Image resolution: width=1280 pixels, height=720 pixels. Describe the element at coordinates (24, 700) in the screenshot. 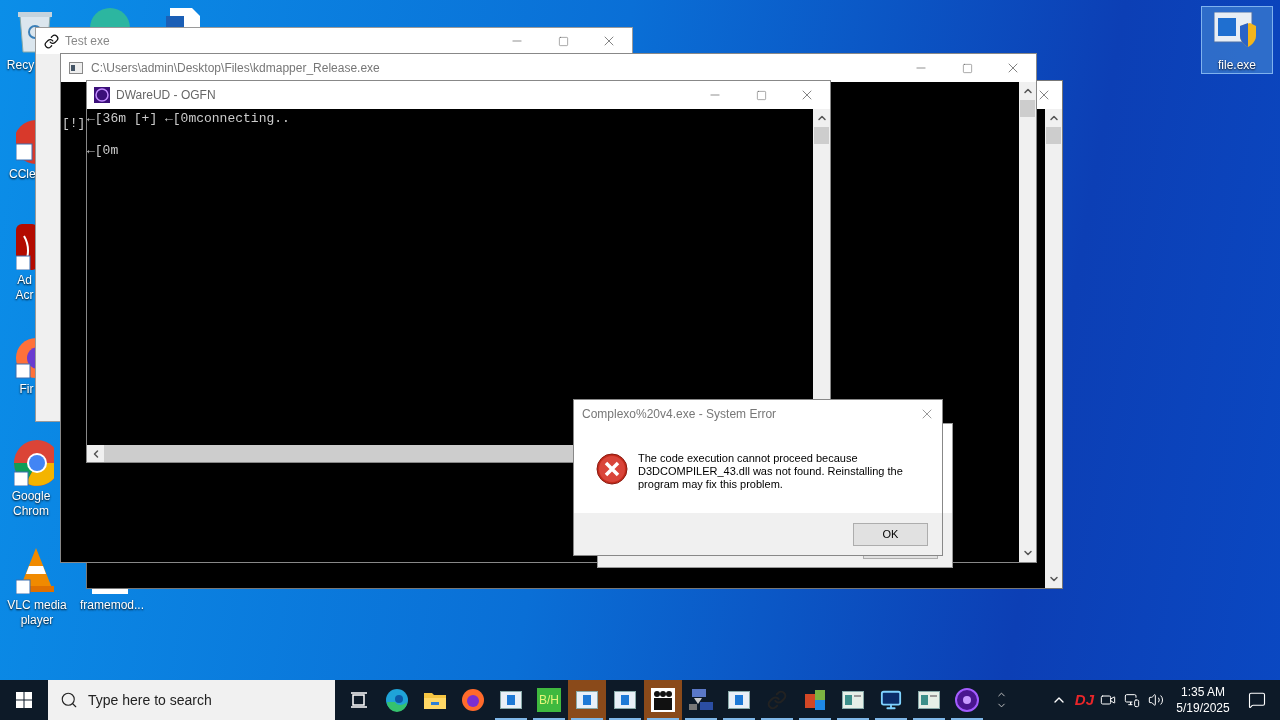

I see `windows-logo-icon` at that location.